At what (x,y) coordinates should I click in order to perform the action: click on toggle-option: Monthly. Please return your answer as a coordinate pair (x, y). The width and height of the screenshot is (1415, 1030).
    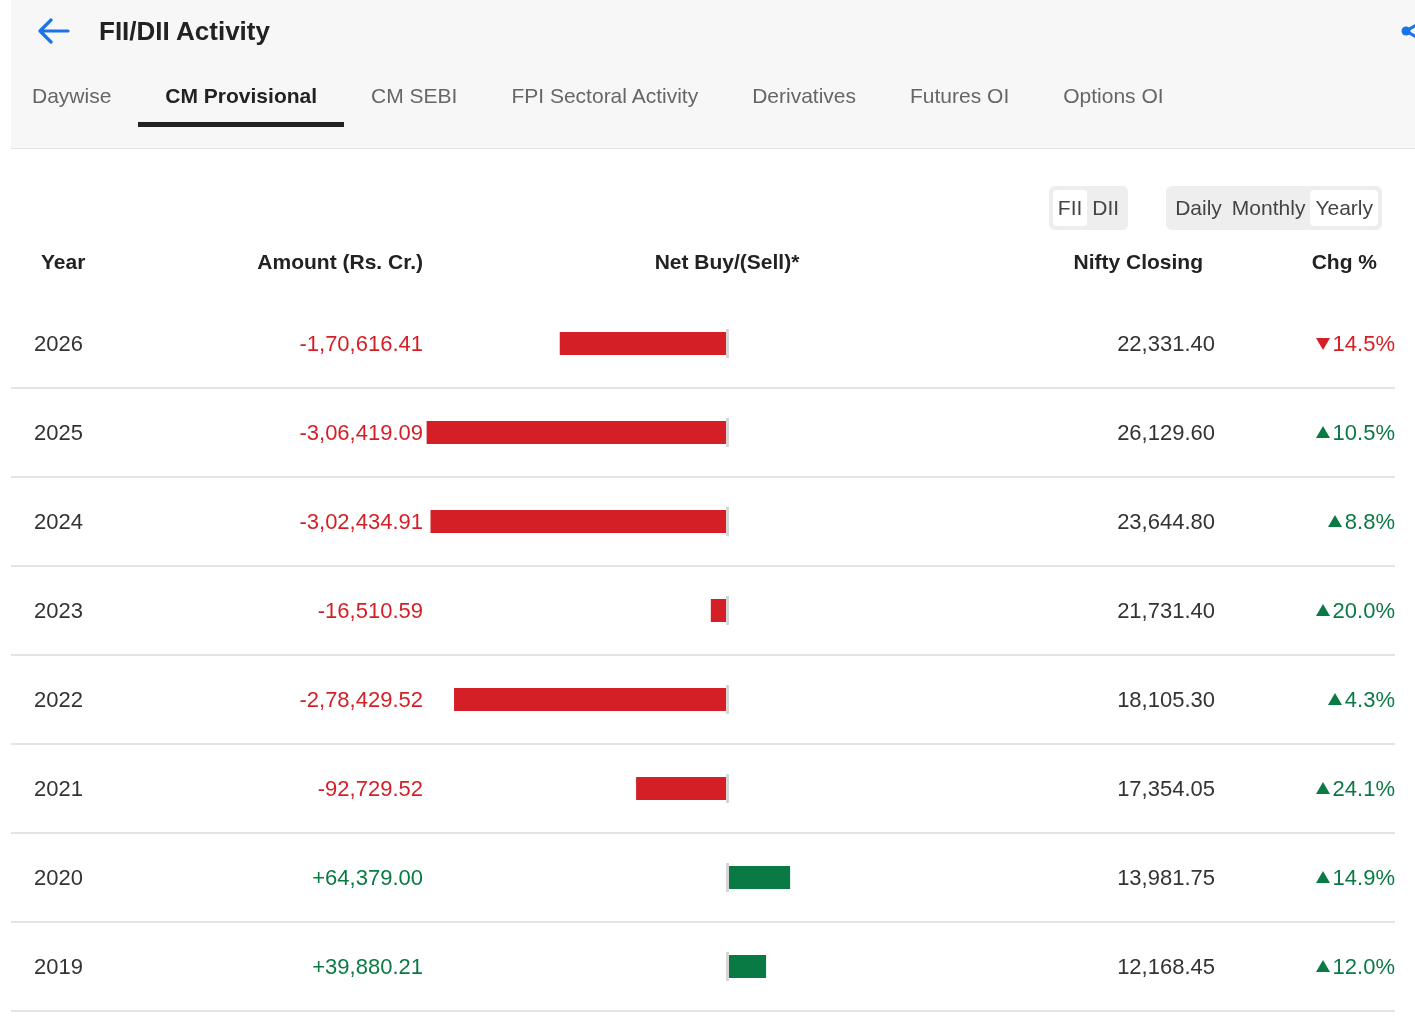
    Looking at the image, I should click on (1268, 208).